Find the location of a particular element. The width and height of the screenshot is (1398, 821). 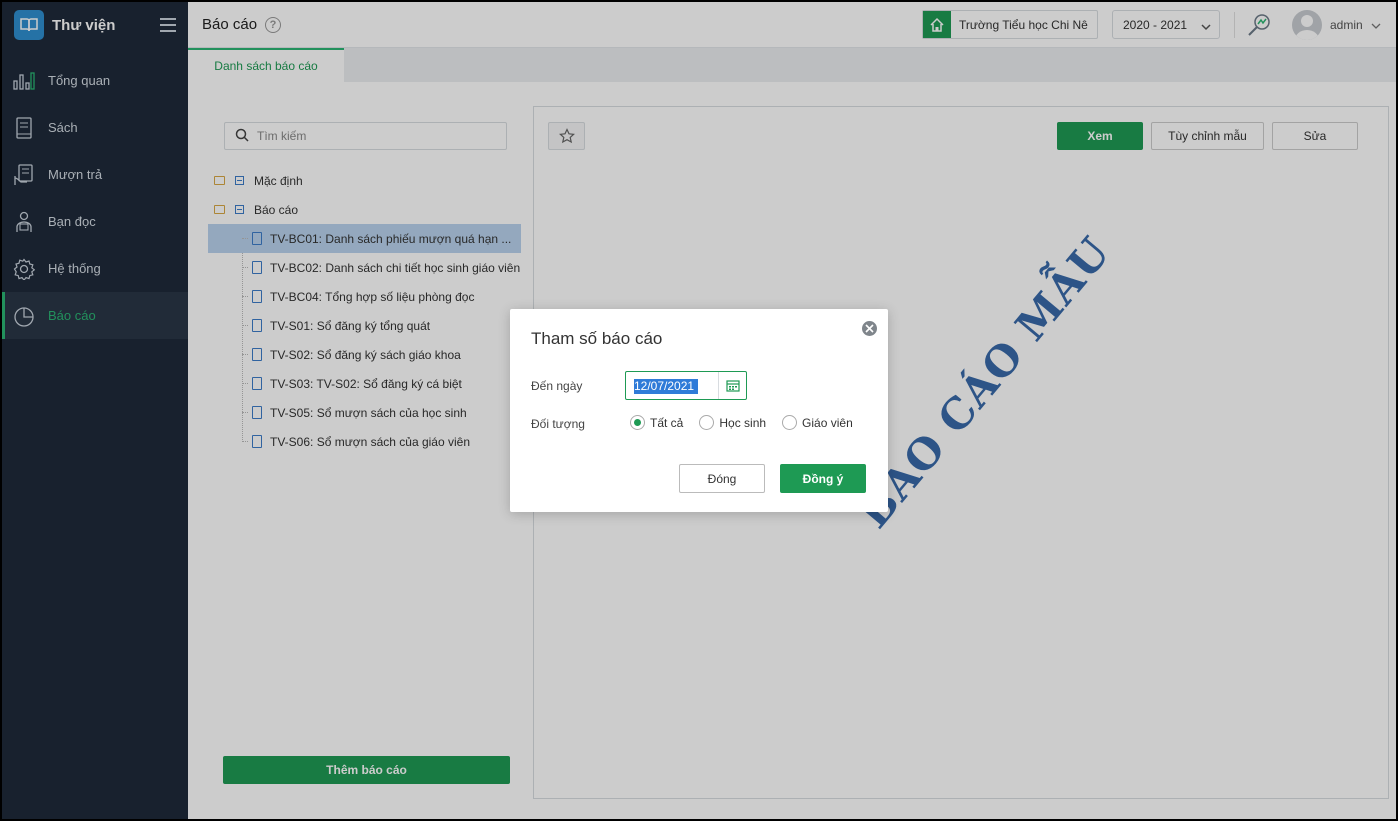

confirm-button: Đồng ý is located at coordinates (823, 478).